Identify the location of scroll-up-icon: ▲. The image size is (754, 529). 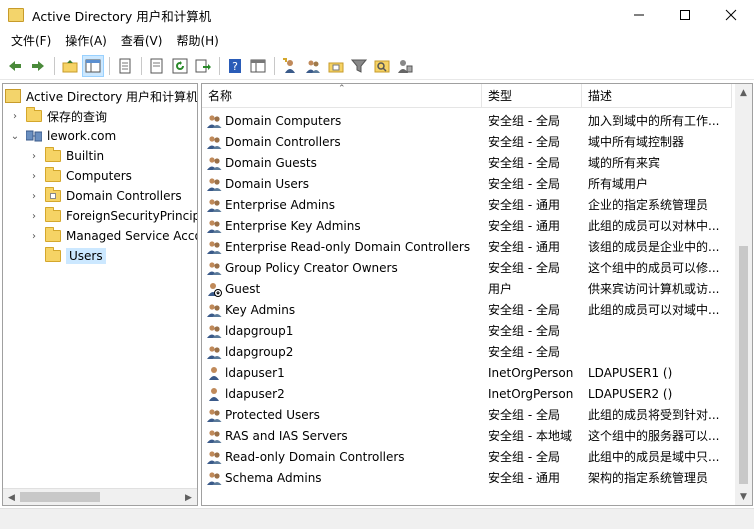
(743, 92).